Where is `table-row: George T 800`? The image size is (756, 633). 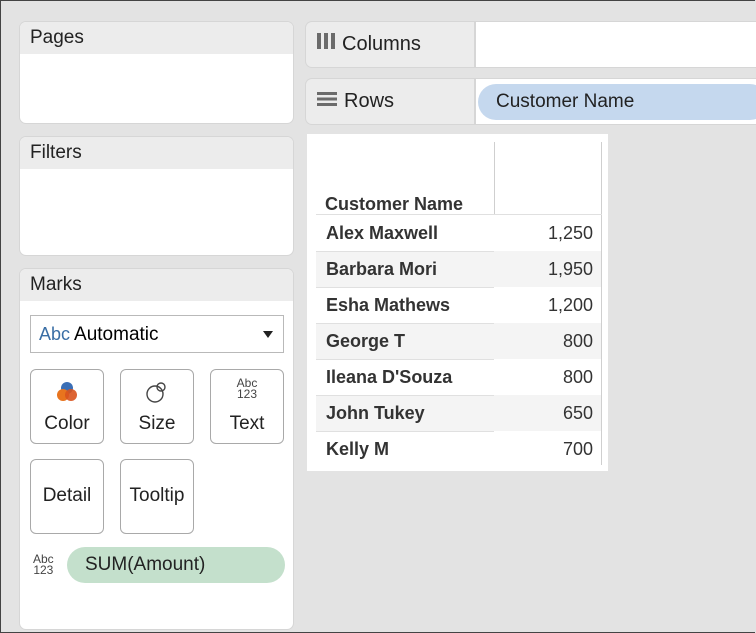
table-row: George T 800 is located at coordinates (458, 341).